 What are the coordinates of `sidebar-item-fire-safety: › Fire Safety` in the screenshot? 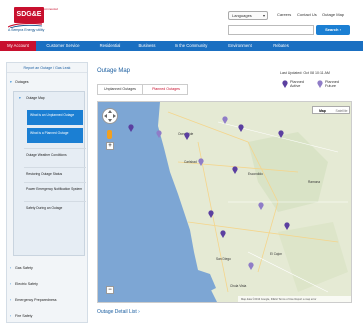 It's located at (47, 316).